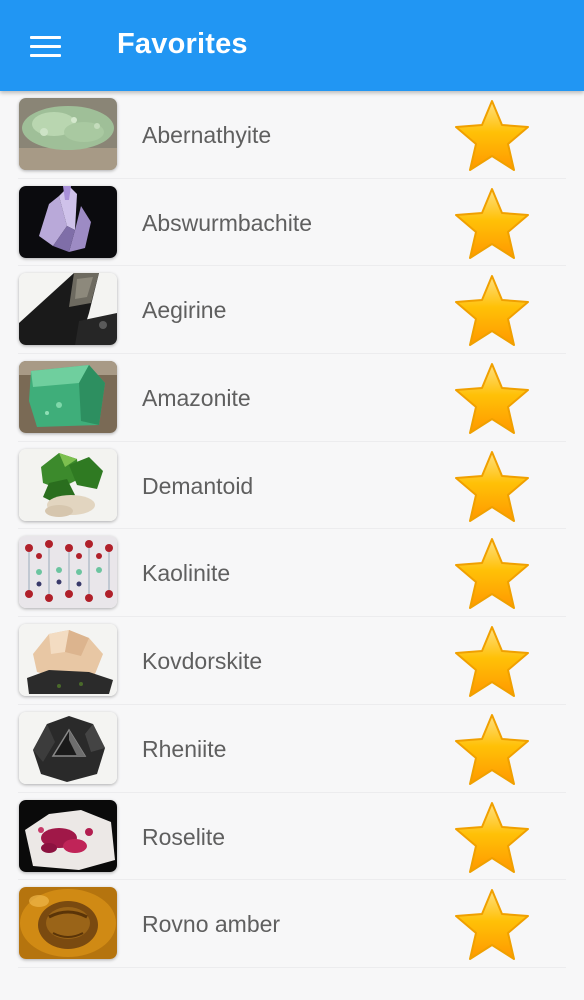  Describe the element at coordinates (207, 135) in the screenshot. I see `mineral-name: Abernathyite` at that location.